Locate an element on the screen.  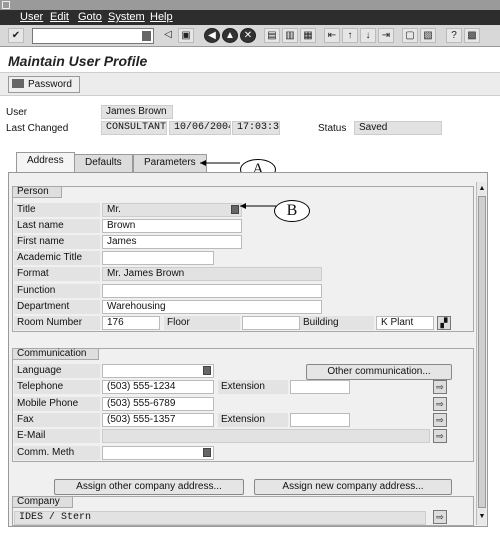
help-icon: ? is located at coordinates (454, 35).